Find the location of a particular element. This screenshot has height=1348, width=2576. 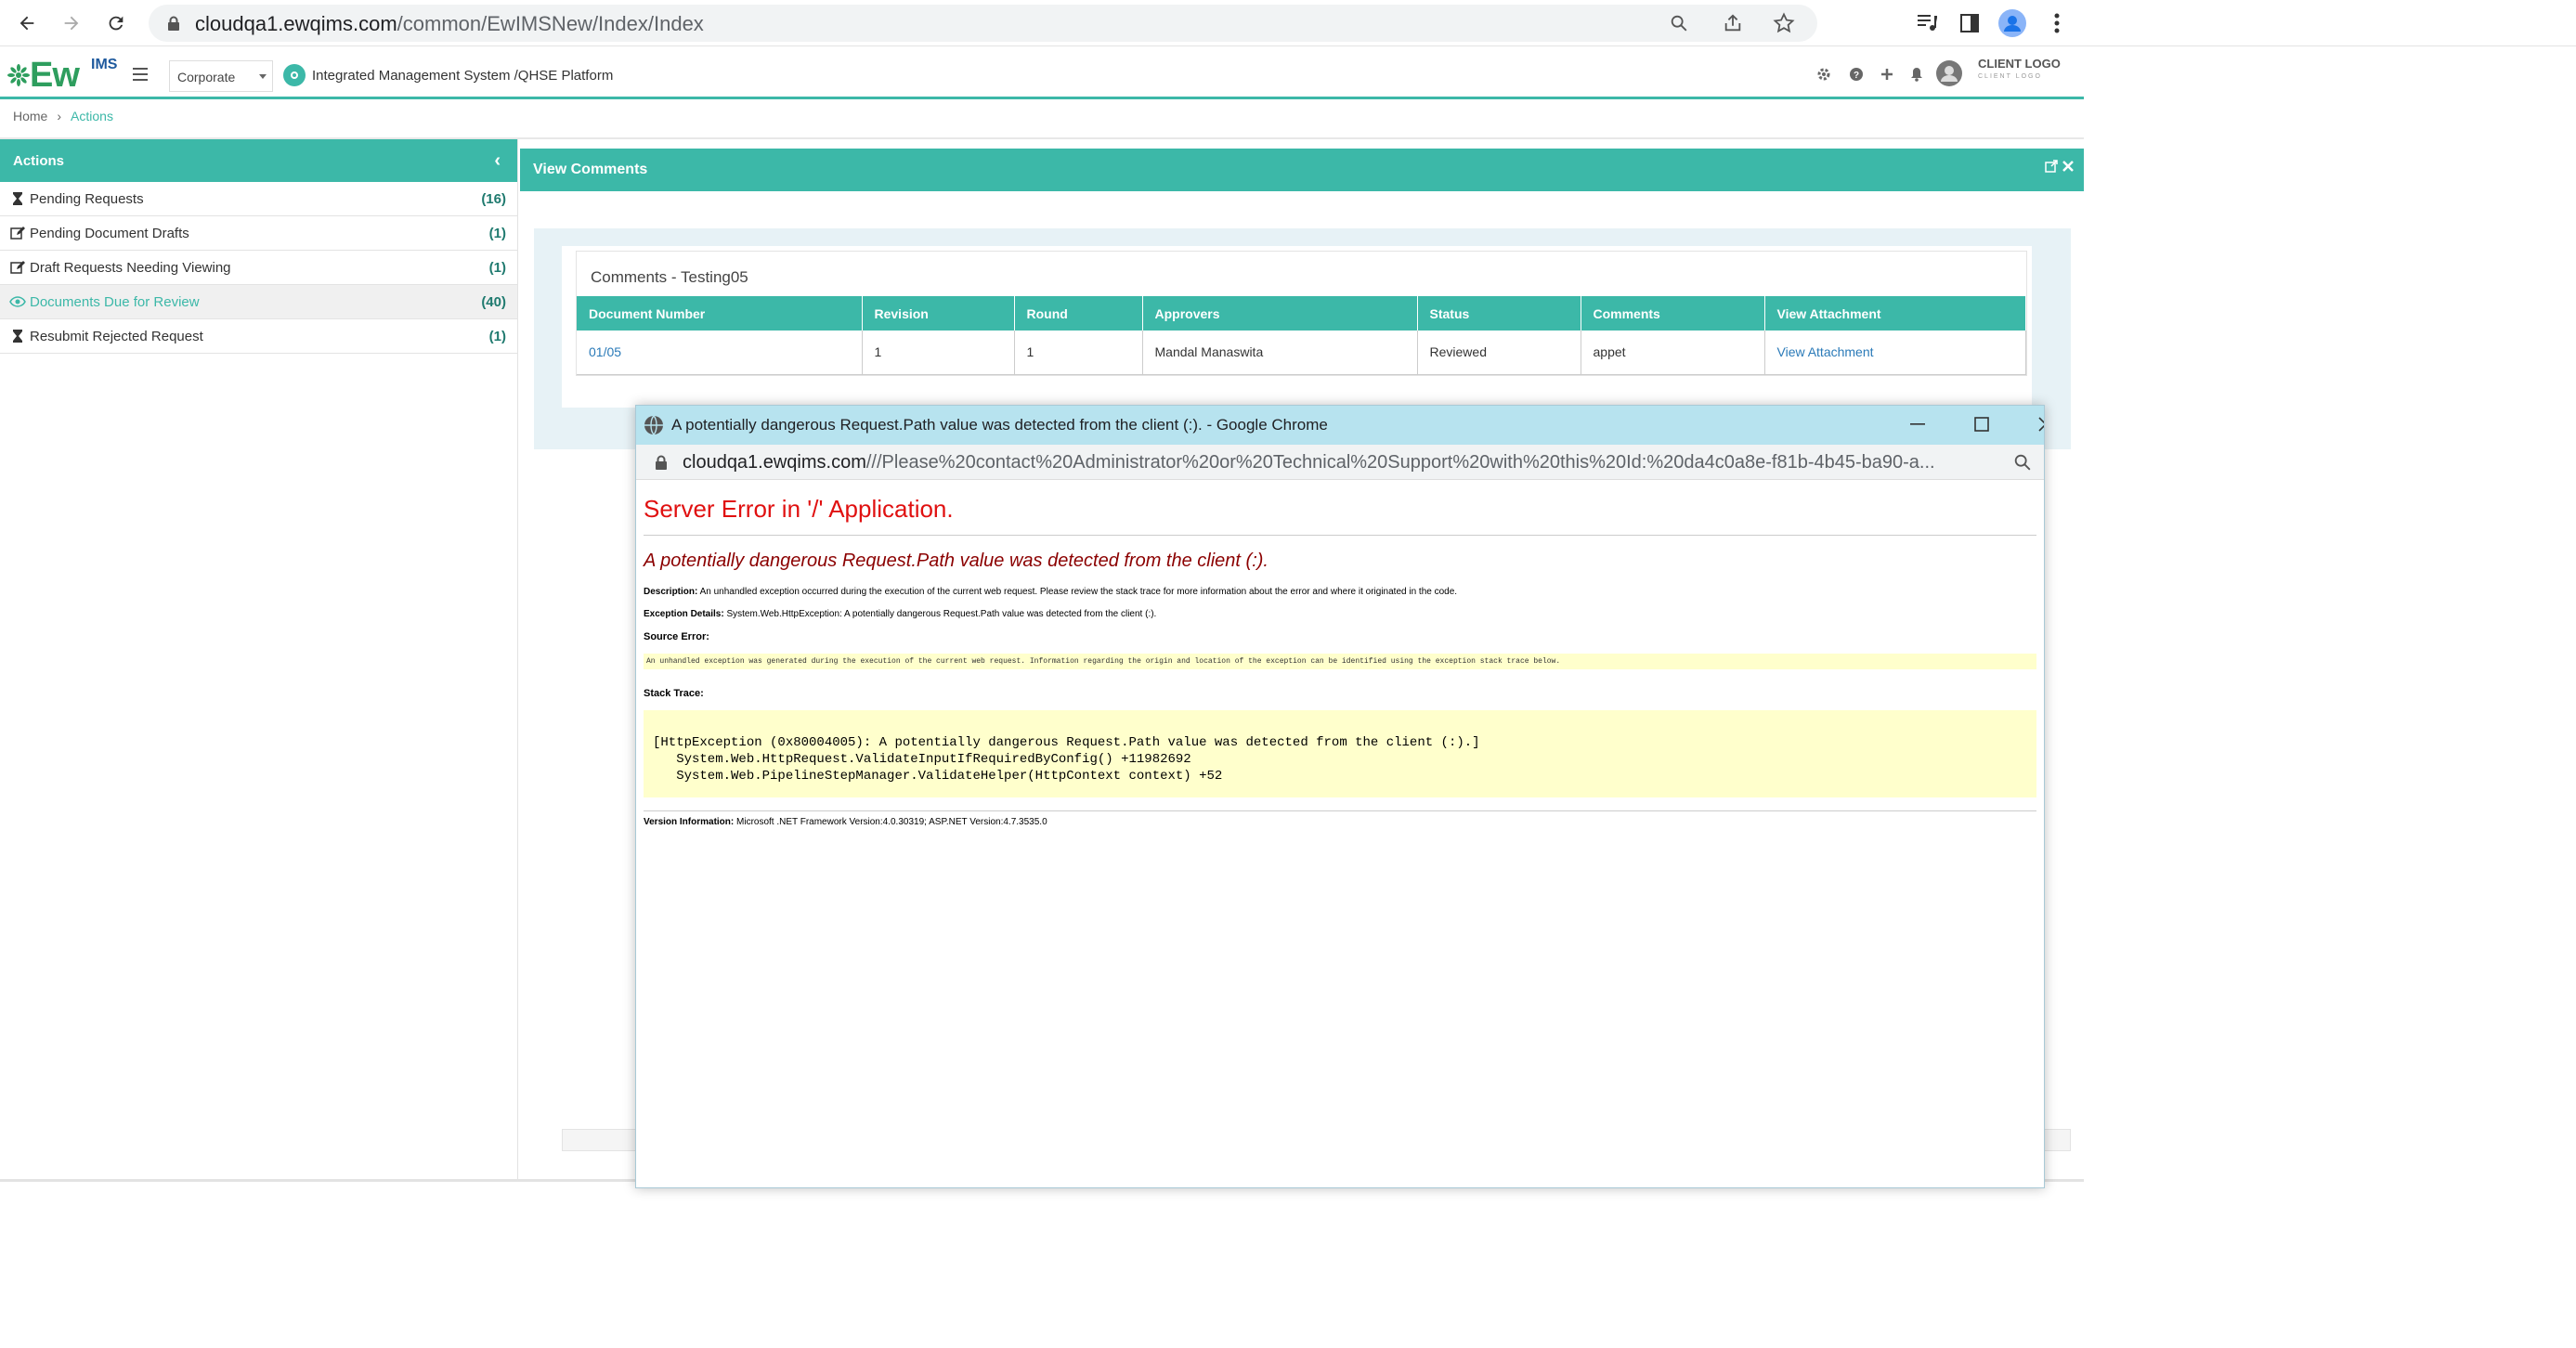

reload-icon is located at coordinates (116, 23).